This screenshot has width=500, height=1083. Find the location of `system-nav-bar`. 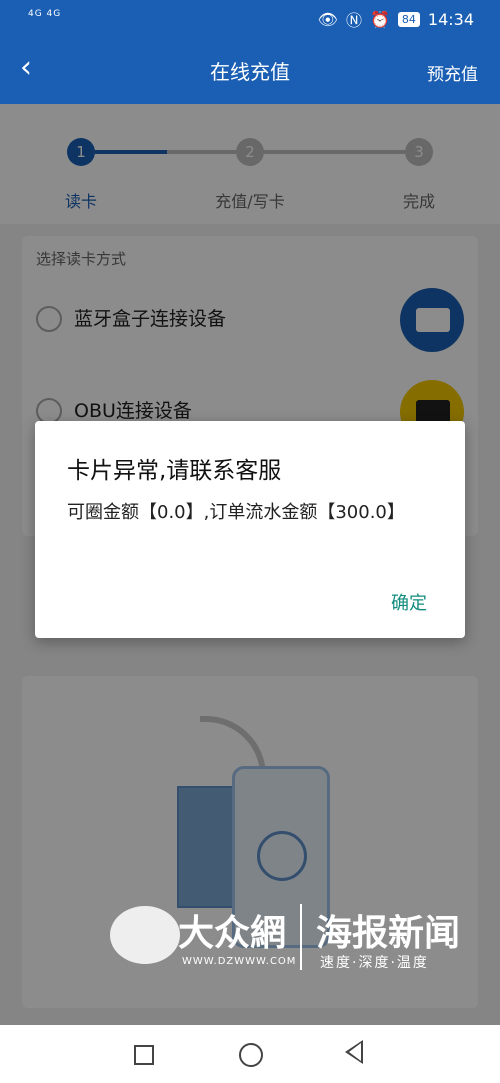

system-nav-bar is located at coordinates (250, 1054).